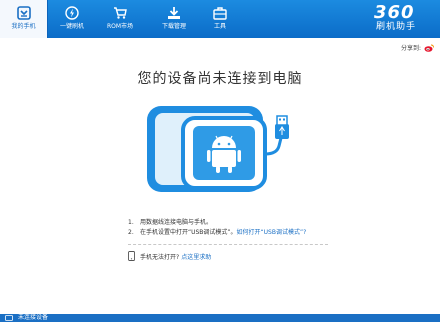 This screenshot has height=322, width=440. I want to click on status-text: 未连接设备, so click(33, 317).